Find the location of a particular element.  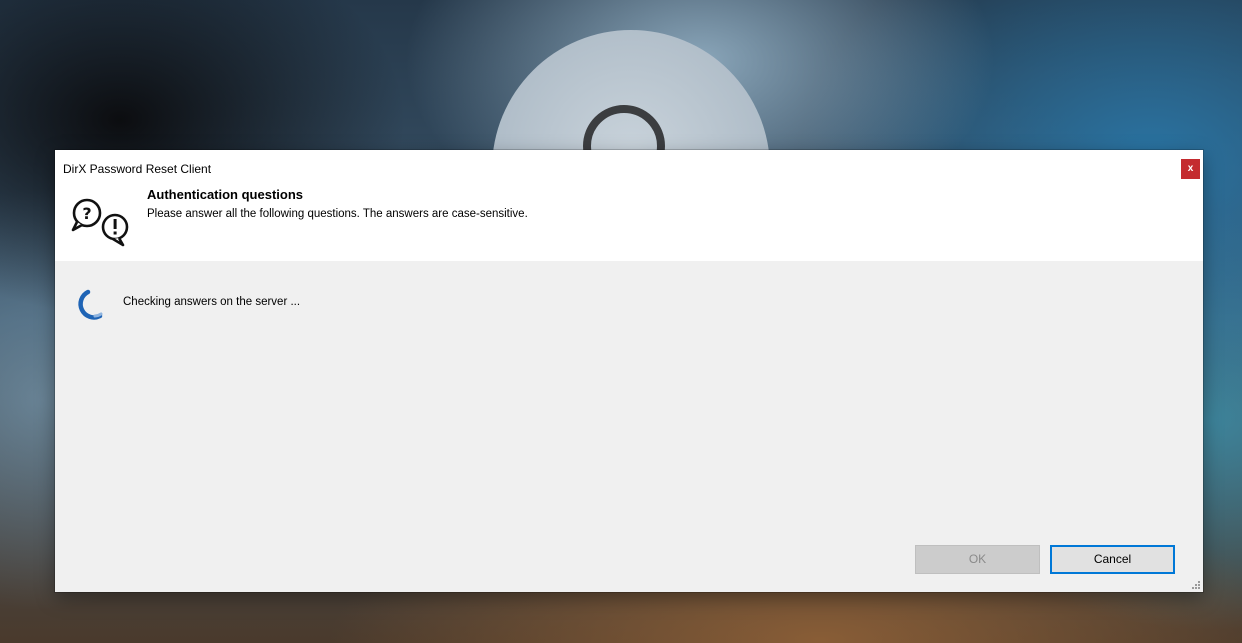

ok-button: OK is located at coordinates (977, 559).